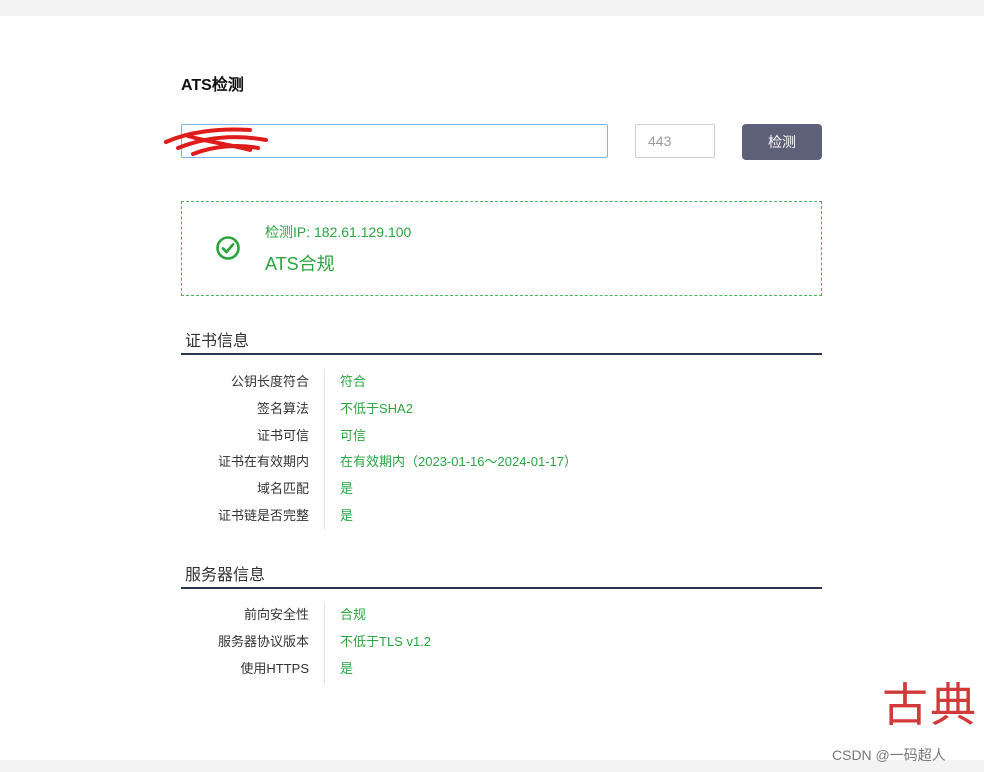 The width and height of the screenshot is (984, 772). Describe the element at coordinates (386, 641) in the screenshot. I see `row-value: 不低于TLS v1.2` at that location.